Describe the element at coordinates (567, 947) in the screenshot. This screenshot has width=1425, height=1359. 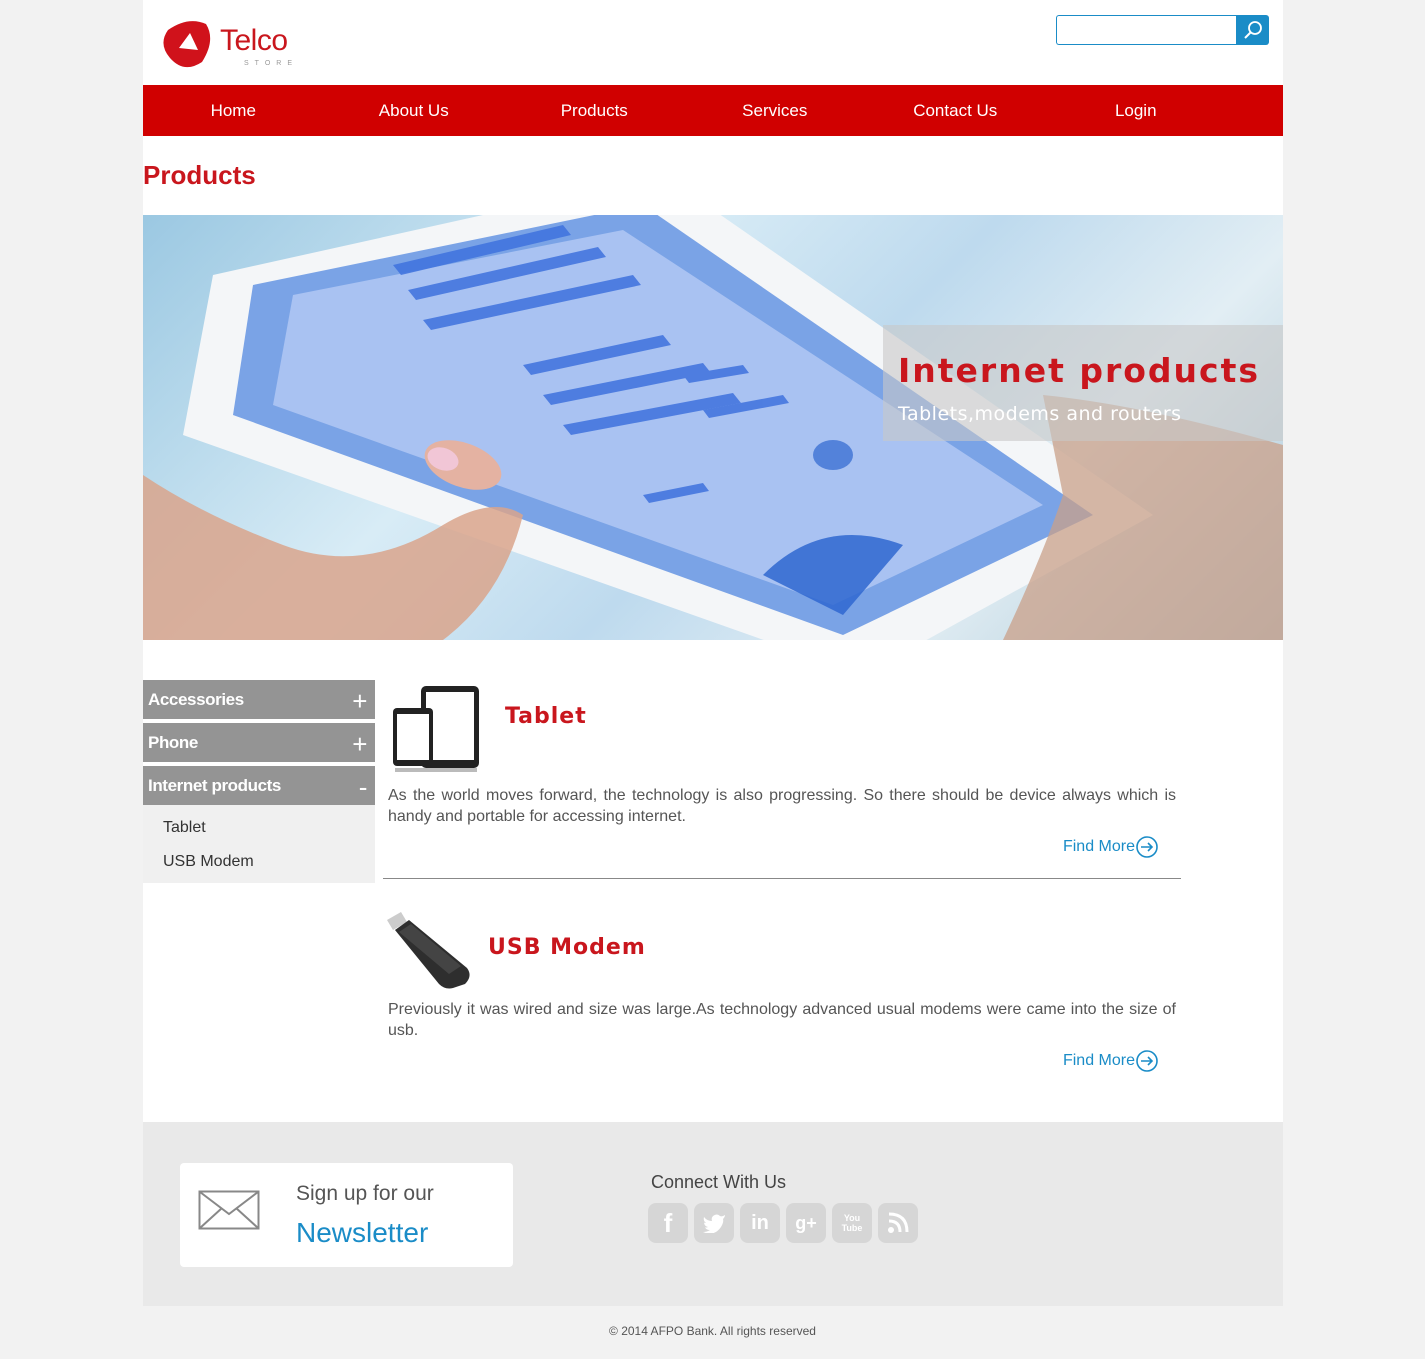
I see `product-name: USB Modem` at that location.